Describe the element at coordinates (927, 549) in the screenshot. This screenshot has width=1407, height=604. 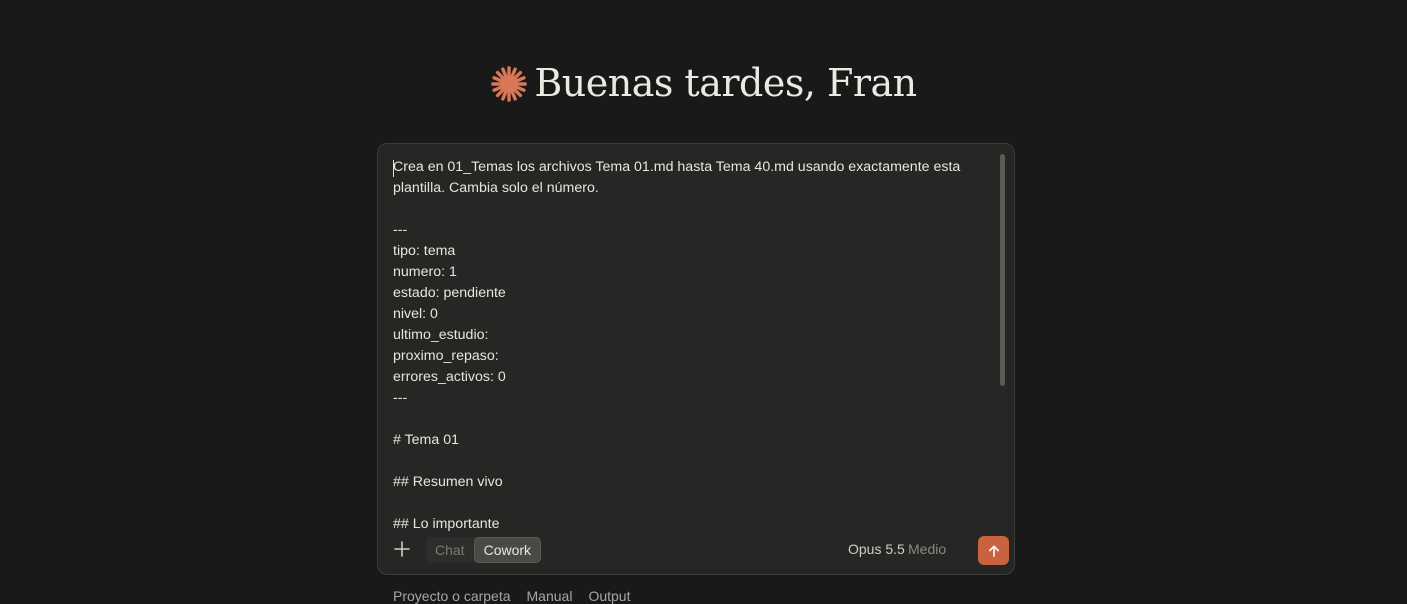
I see `effort-selector: Medio` at that location.